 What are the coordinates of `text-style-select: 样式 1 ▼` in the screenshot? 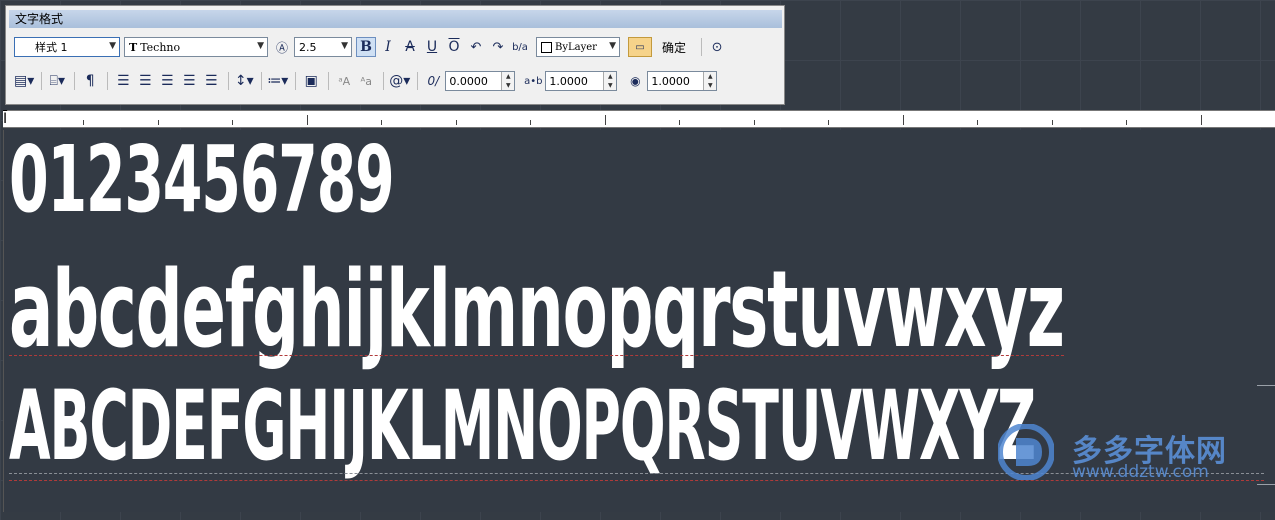 It's located at (67, 47).